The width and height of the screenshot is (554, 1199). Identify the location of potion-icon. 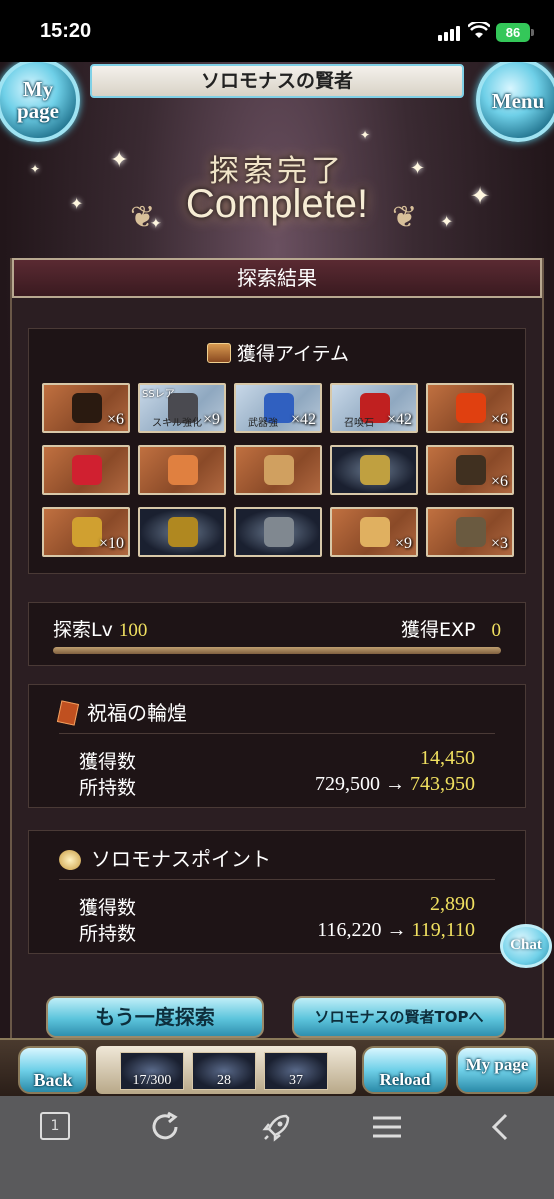
(471, 408).